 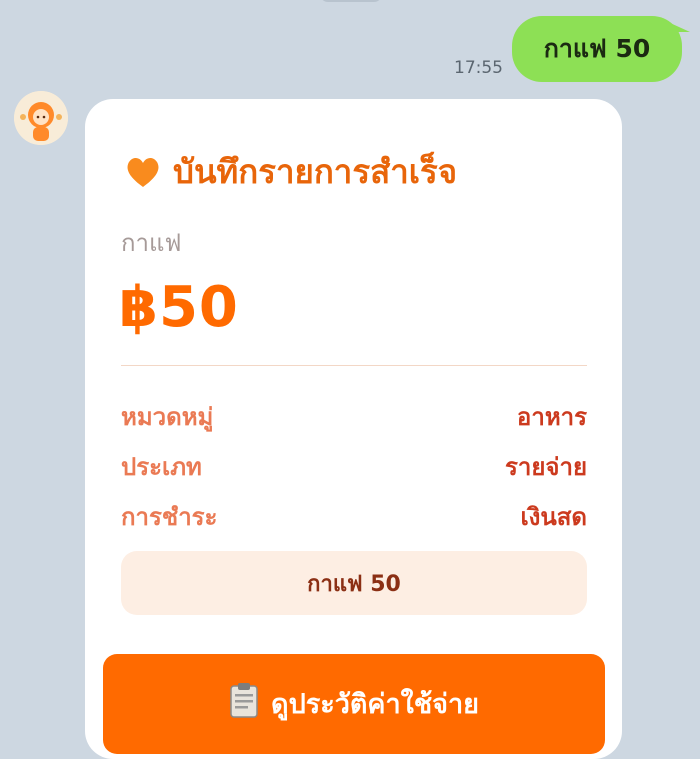 I want to click on type-value: รายจ่าย, so click(x=545, y=467).